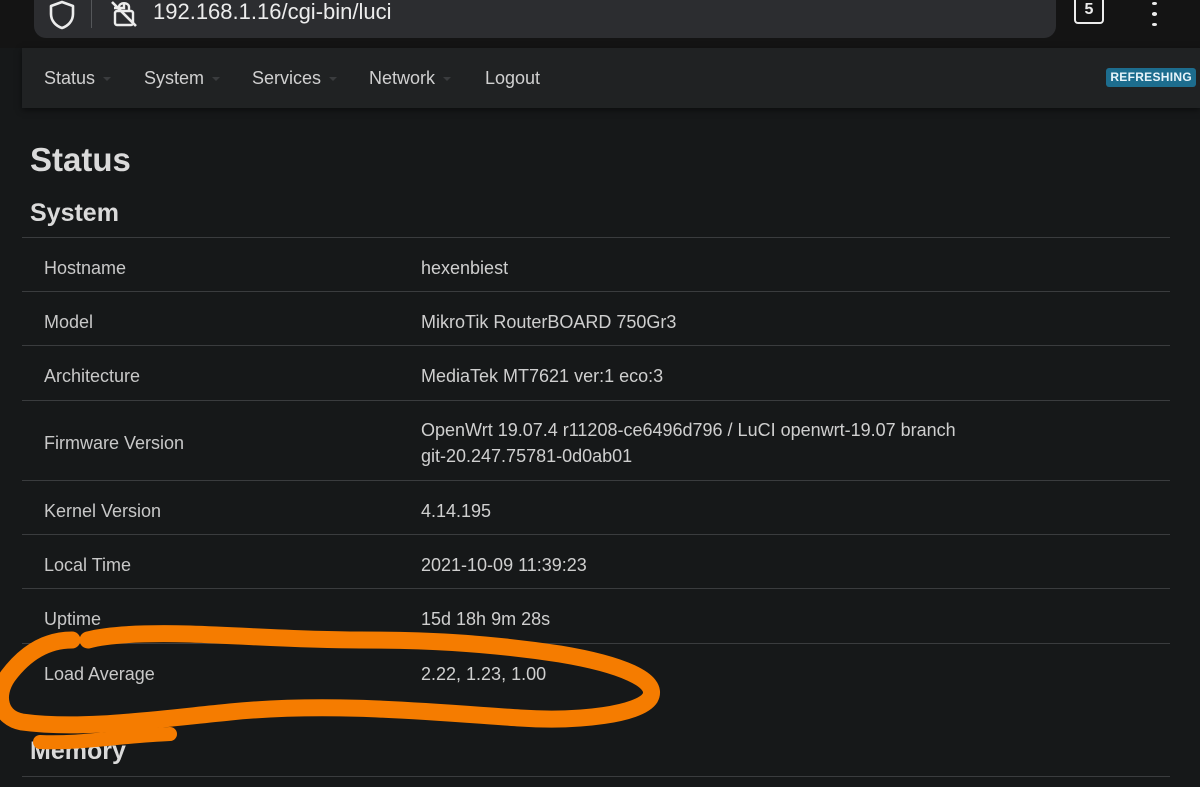 The width and height of the screenshot is (1200, 787). Describe the element at coordinates (88, 565) in the screenshot. I see `row-label: Local Time` at that location.